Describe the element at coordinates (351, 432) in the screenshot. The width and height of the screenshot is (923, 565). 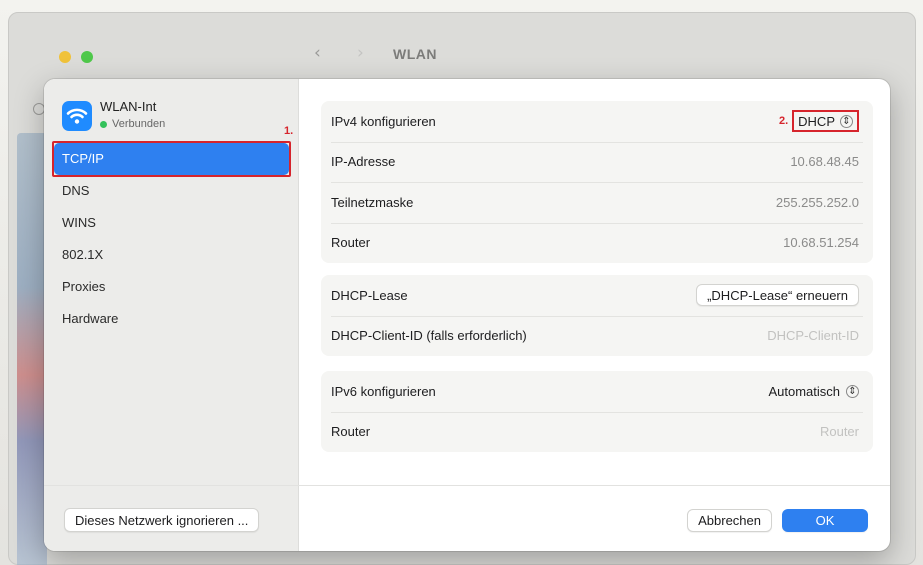
I see `ipv6-router-label: Router` at that location.